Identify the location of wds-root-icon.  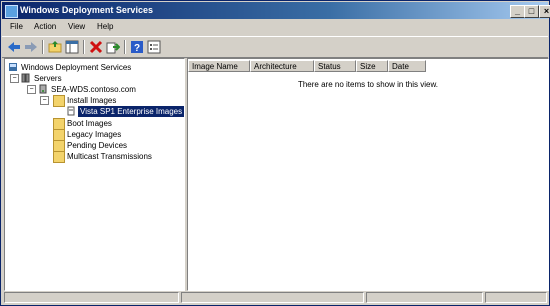
(13, 67).